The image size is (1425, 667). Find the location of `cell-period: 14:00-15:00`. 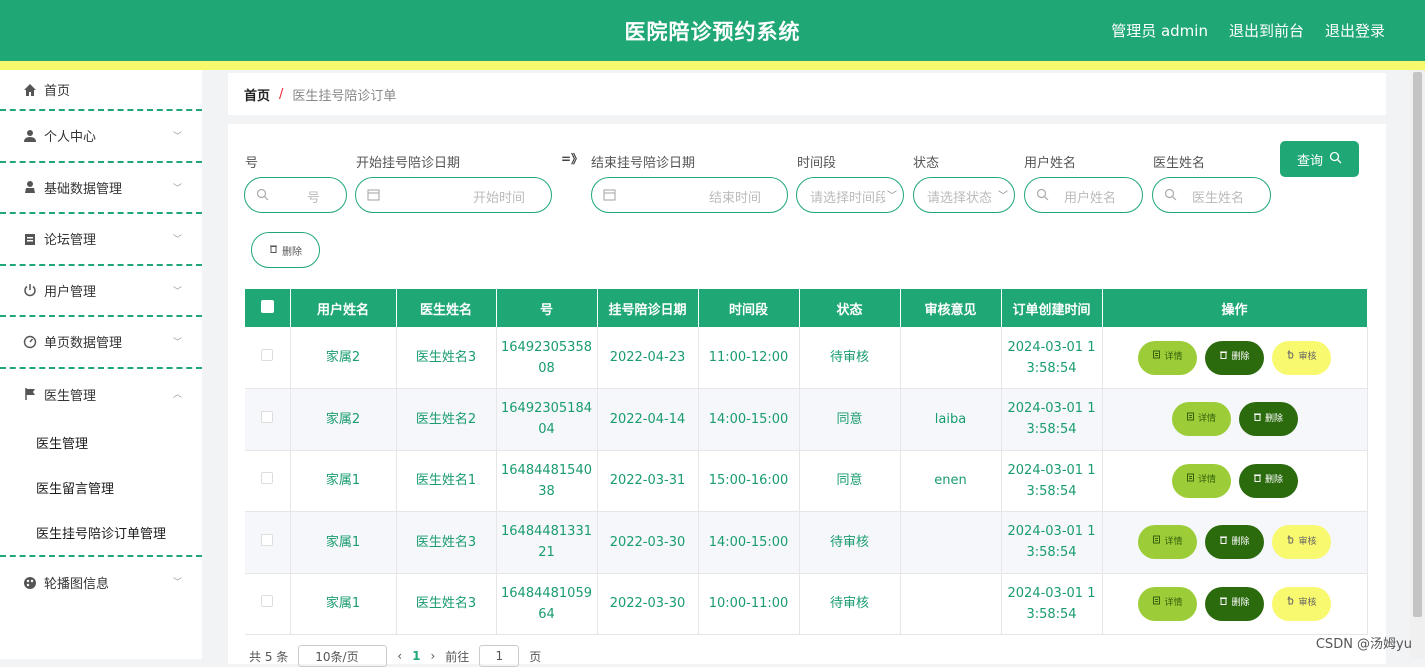

cell-period: 14:00-15:00 is located at coordinates (749, 542).